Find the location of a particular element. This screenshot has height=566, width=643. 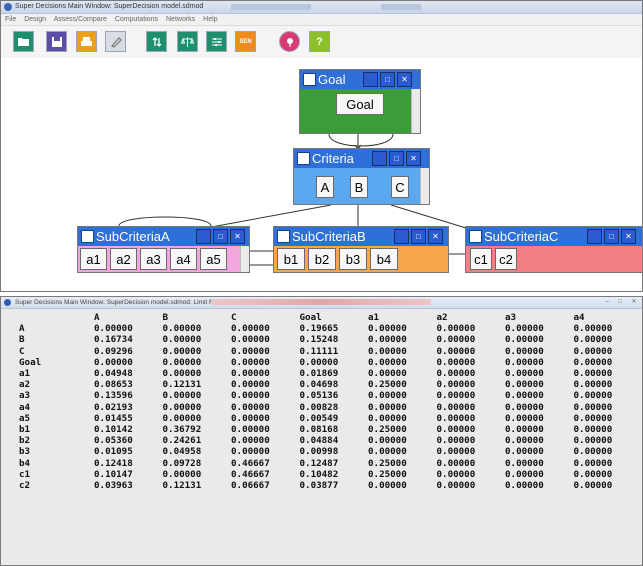

node-goal: Goal is located at coordinates (360, 104).